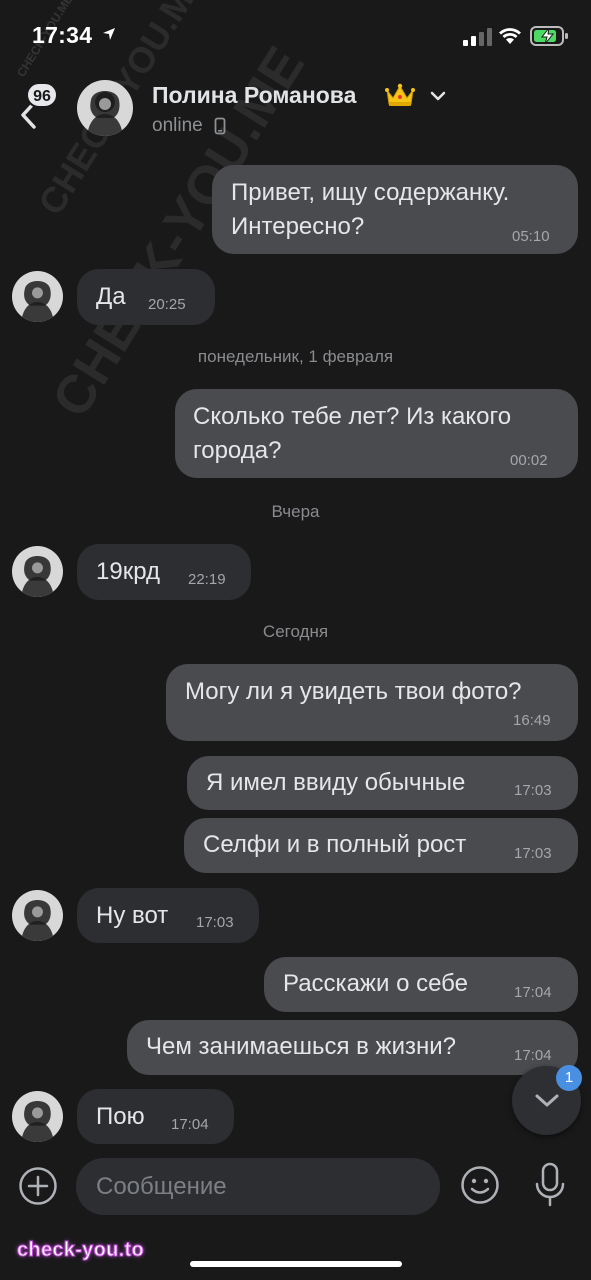  I want to click on battery-charging-icon, so click(549, 36).